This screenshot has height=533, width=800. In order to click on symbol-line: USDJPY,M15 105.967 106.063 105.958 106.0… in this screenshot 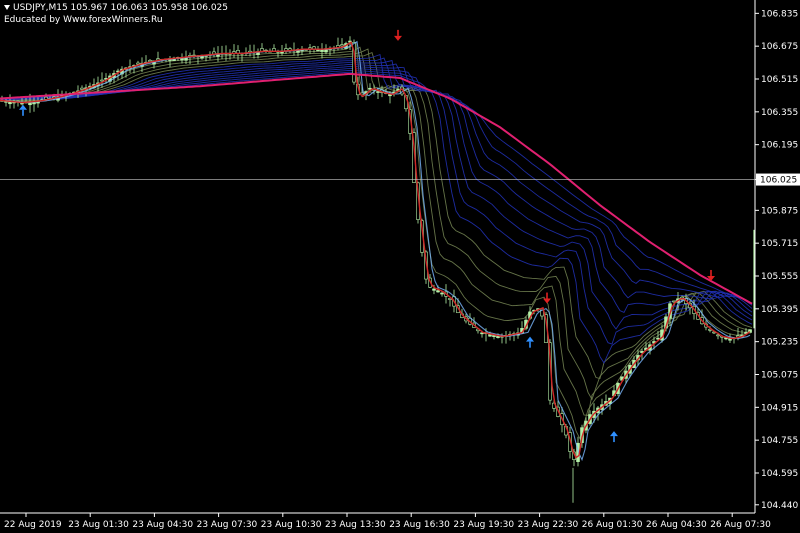, I will do `click(121, 8)`.